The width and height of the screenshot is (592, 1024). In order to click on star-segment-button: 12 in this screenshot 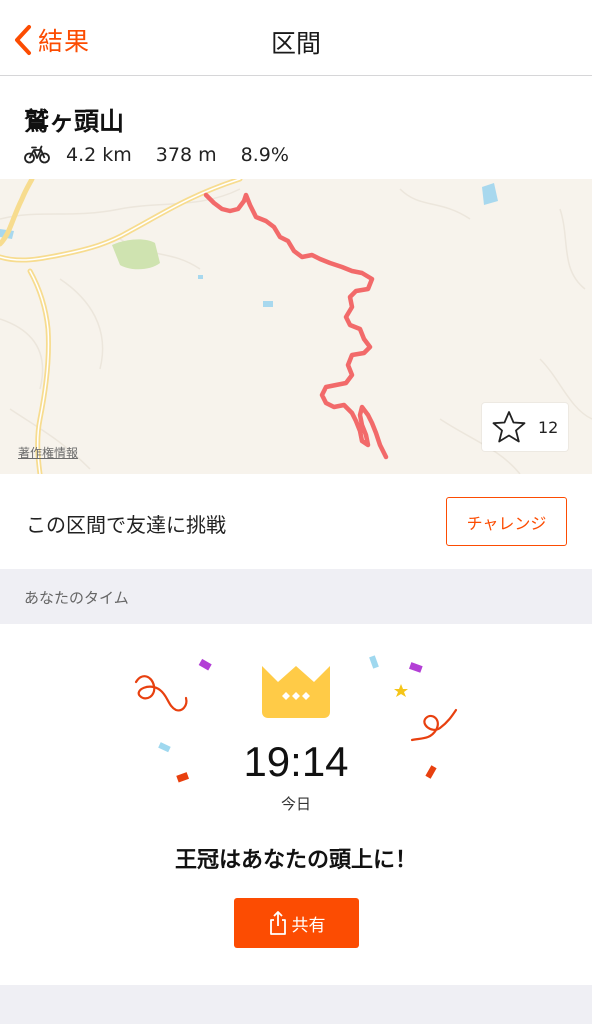, I will do `click(525, 427)`.